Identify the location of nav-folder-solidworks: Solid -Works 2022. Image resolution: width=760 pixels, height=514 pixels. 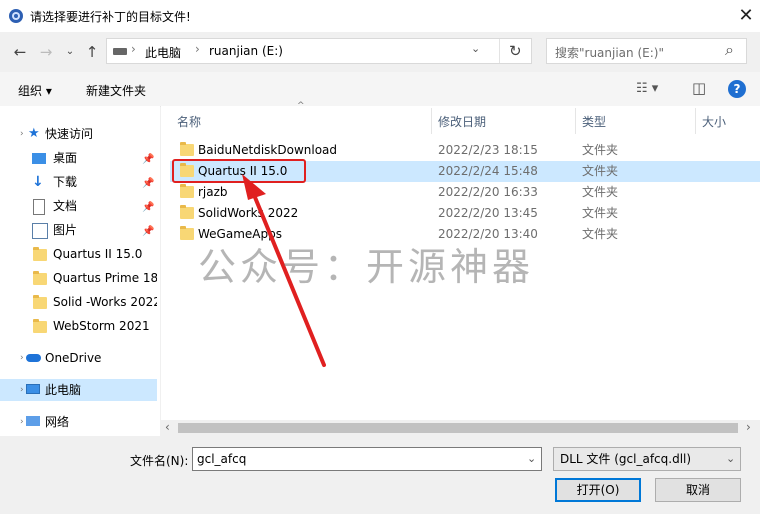
(78, 302).